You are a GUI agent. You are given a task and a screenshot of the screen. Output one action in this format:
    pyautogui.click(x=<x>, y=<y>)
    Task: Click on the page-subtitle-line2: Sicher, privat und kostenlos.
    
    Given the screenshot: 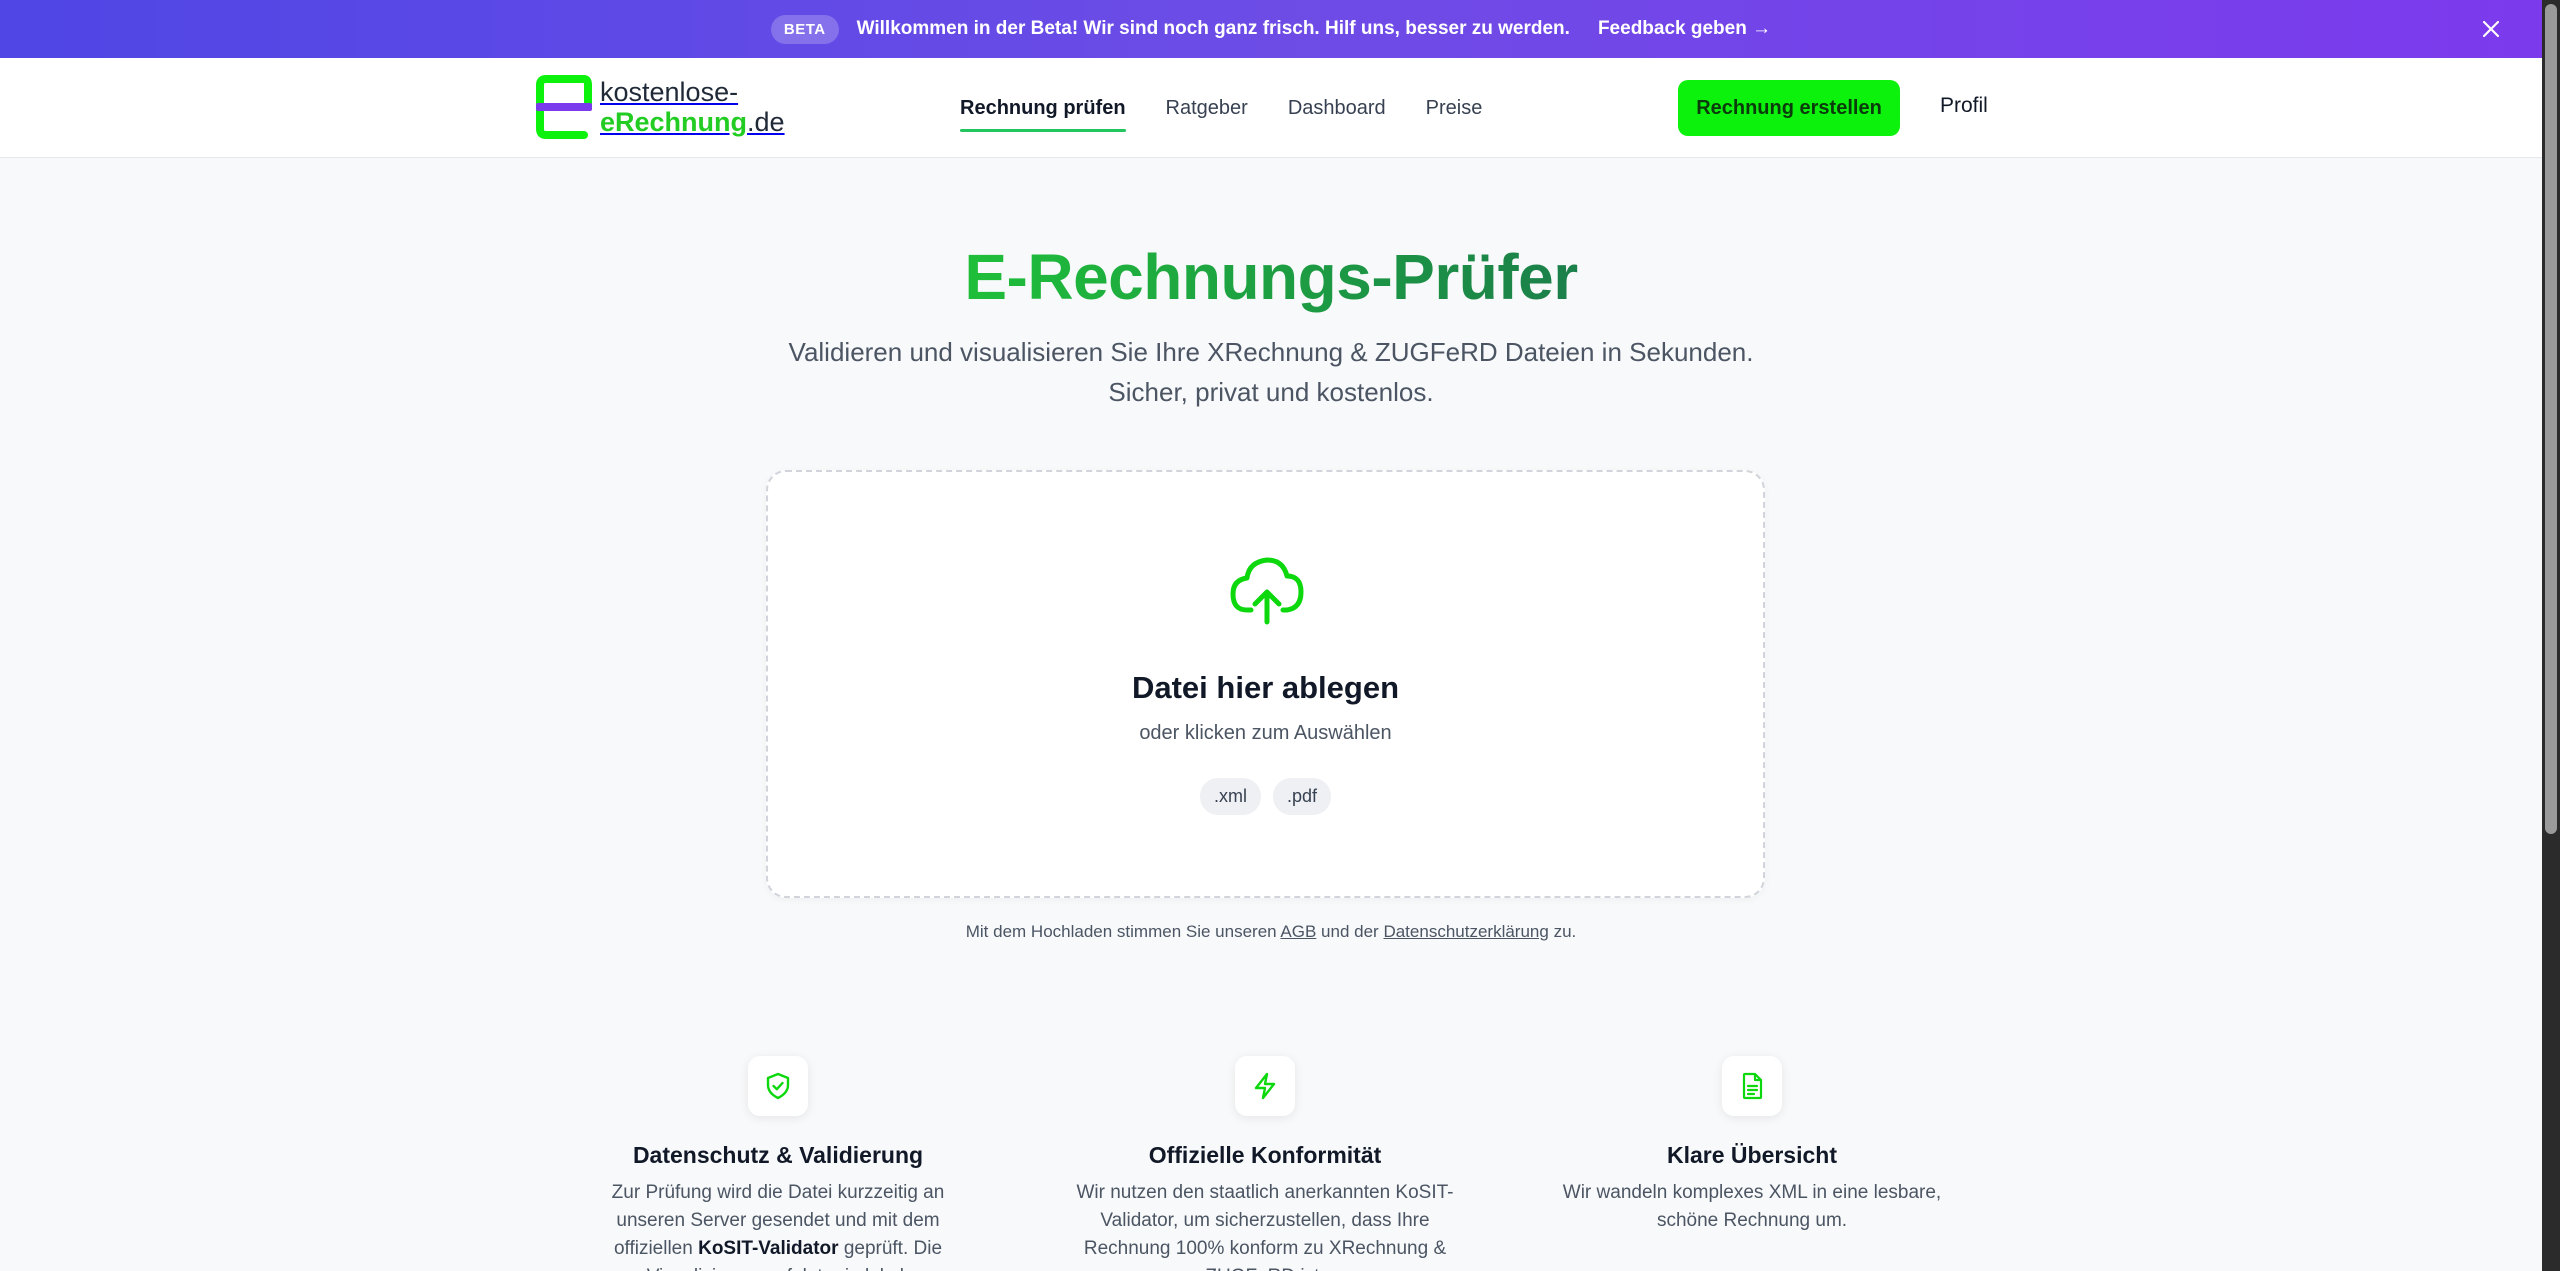 What is the action you would take?
    pyautogui.click(x=1271, y=392)
    